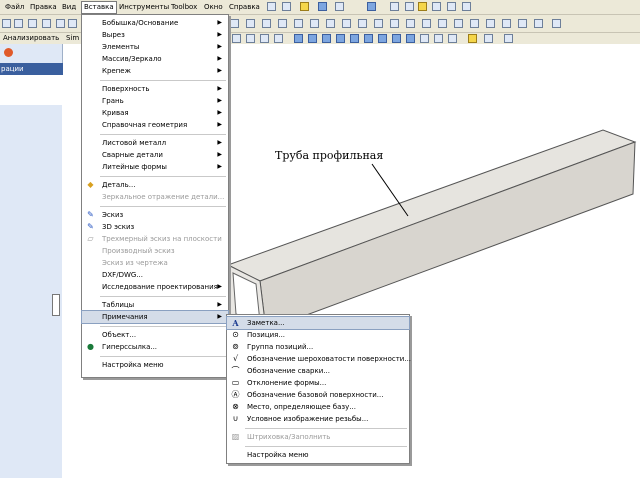 Image resolution: width=640 pixels, height=478 pixels. What do you see at coordinates (298, 23) in the screenshot?
I see `offset-tool-icon` at bounding box center [298, 23].